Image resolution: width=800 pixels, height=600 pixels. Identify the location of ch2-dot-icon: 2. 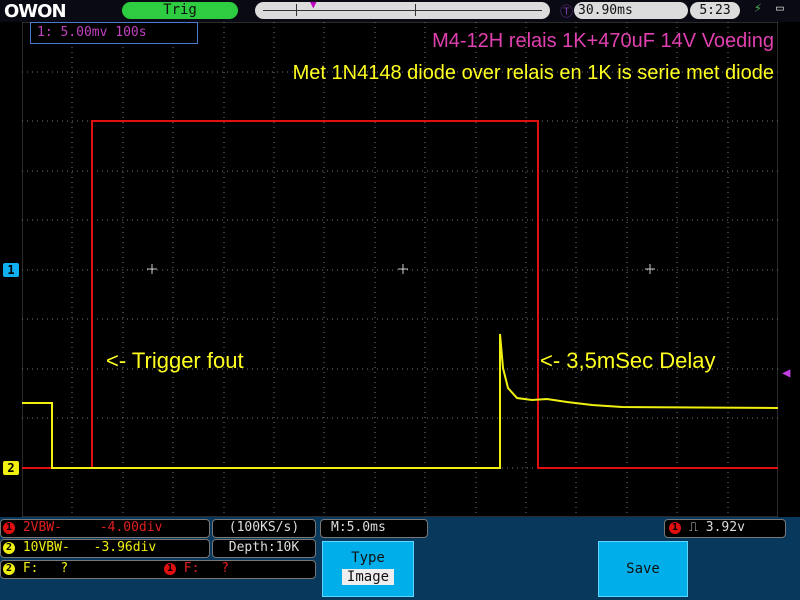
(9, 547).